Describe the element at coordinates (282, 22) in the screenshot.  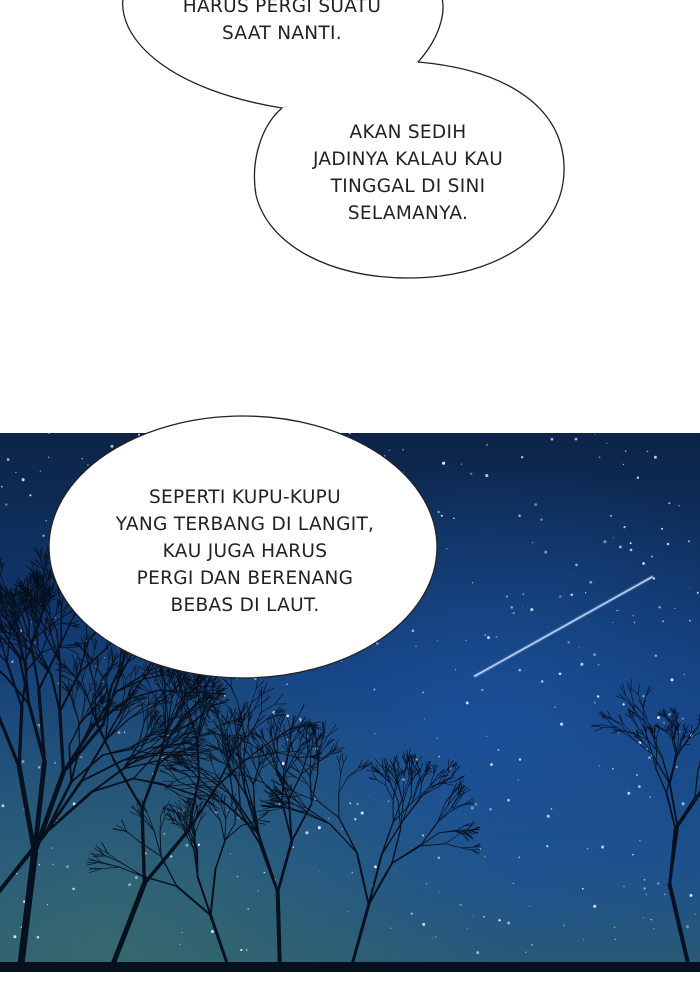
I see `speech-text-1: HARUS PERGI SUATU SAAT NANTI.` at that location.